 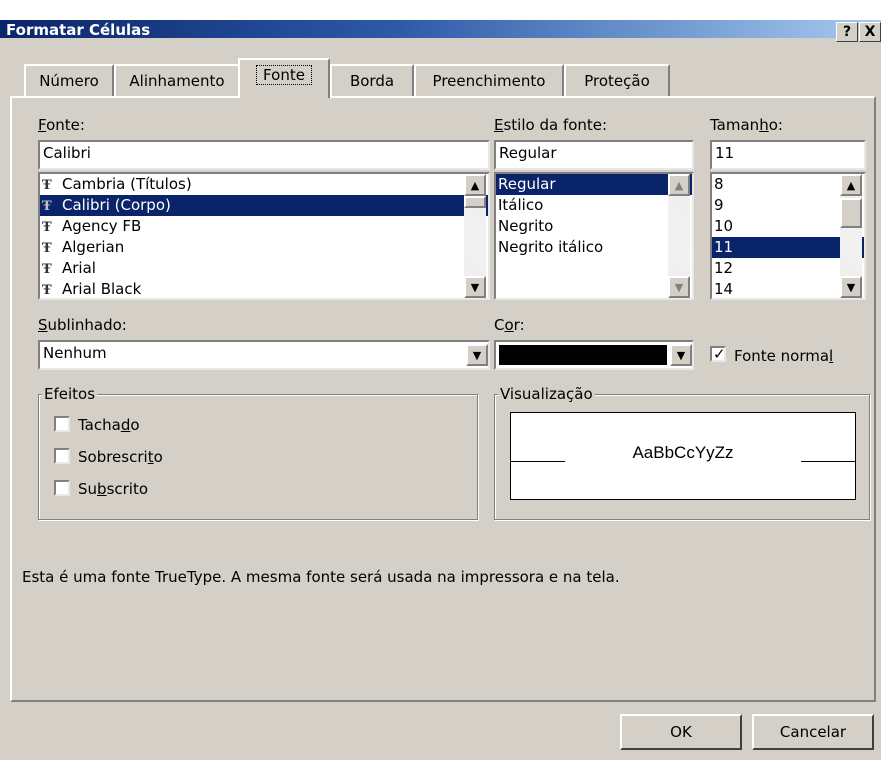 I want to click on effects-legend: Efeitos, so click(x=70, y=394).